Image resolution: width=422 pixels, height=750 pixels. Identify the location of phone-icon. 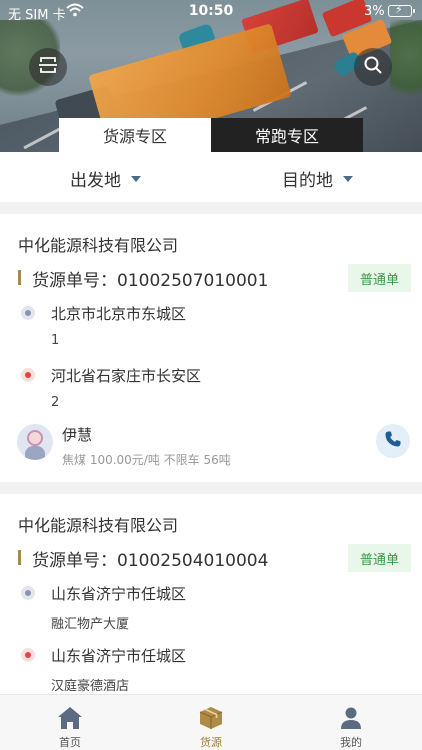
(393, 441).